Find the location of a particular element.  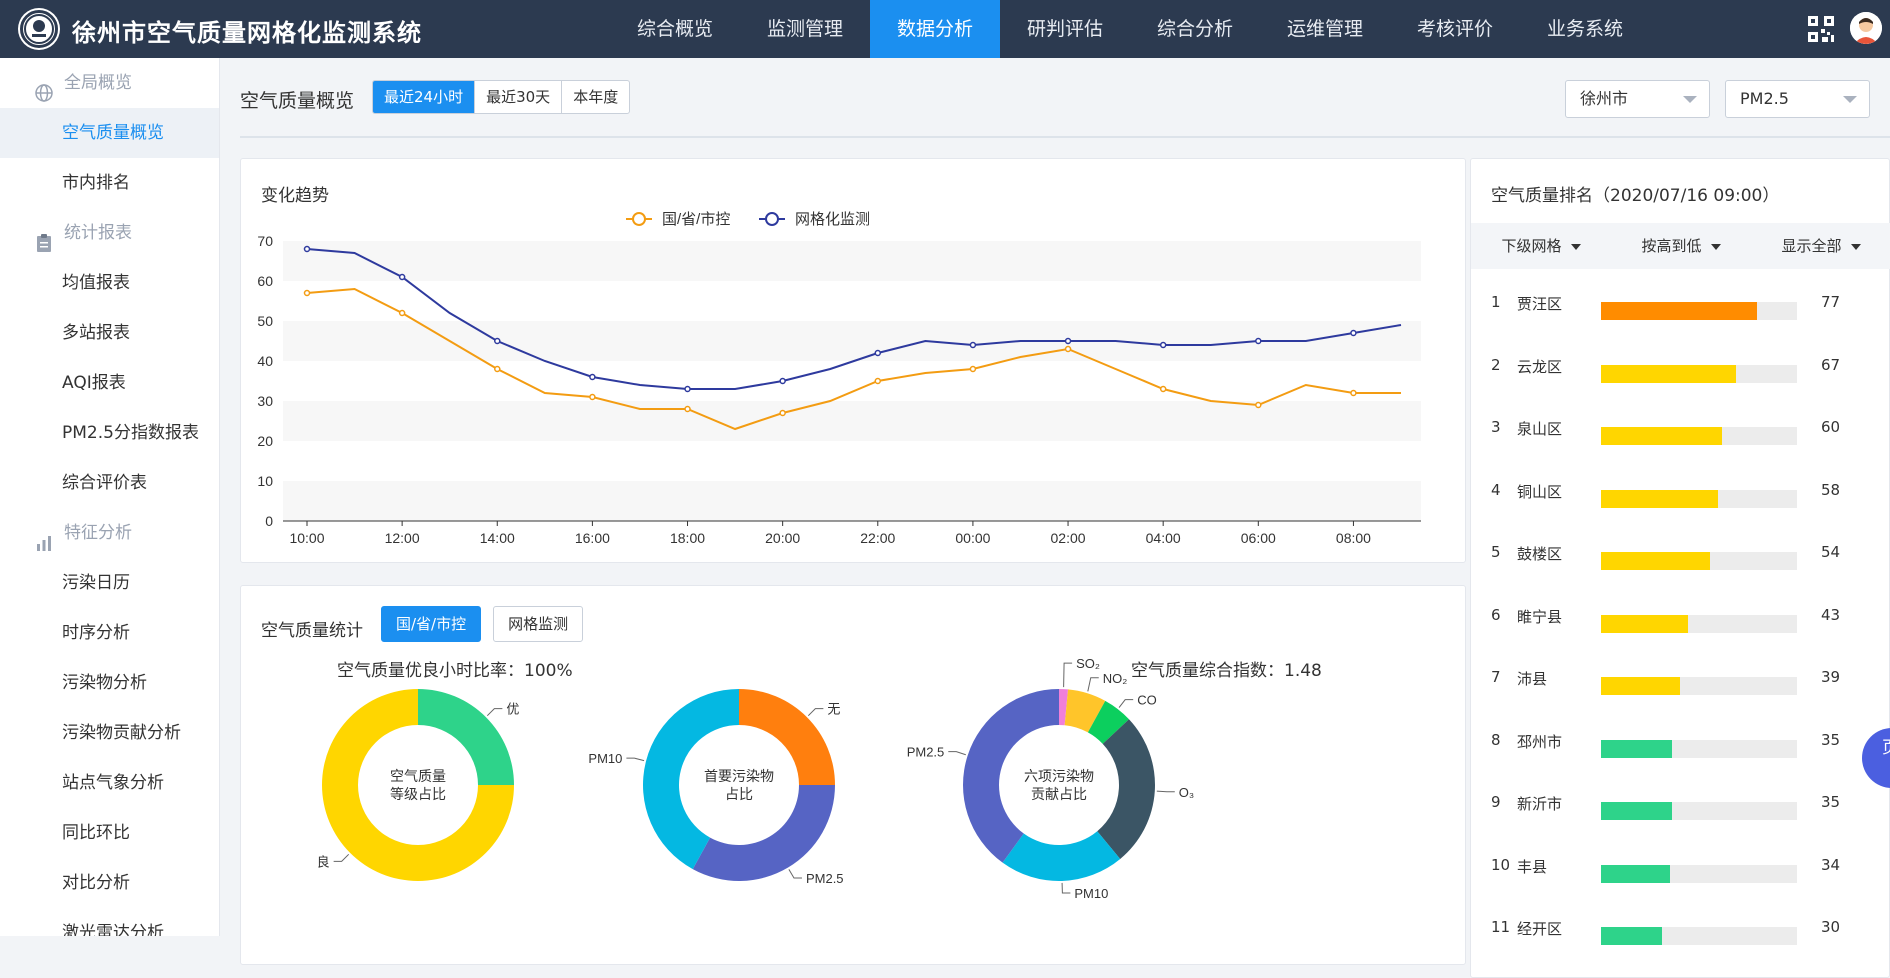

sidebar-group-9: 特征分析 is located at coordinates (109, 533).